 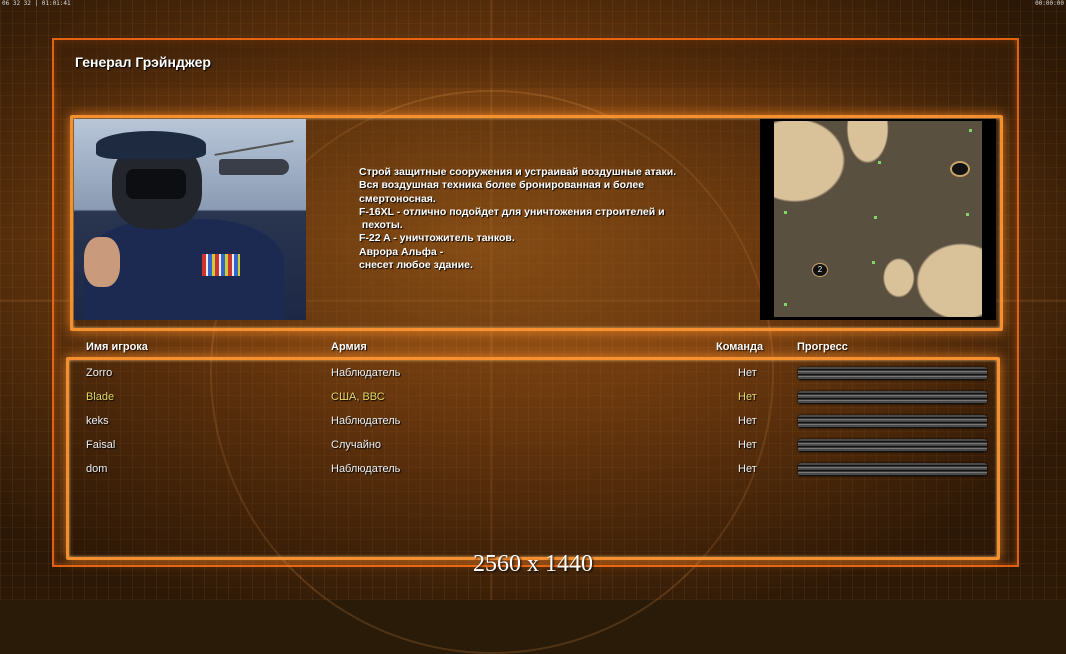 I want to click on minimap: 2, so click(x=878, y=219).